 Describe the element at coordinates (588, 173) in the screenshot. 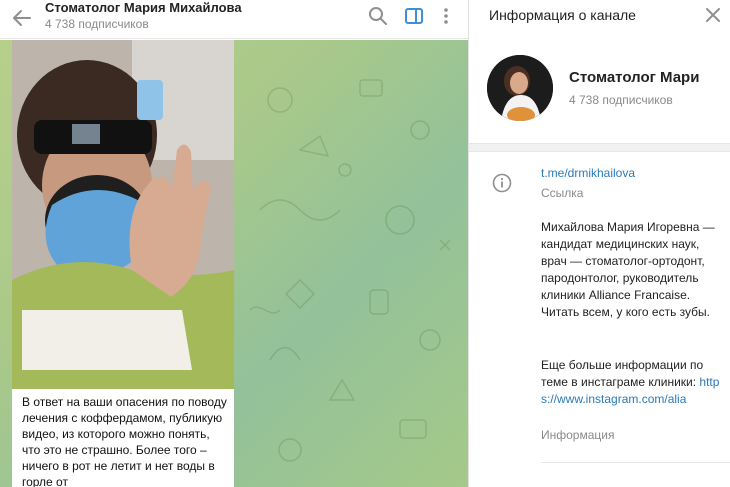

I see `channel-link: t.me/drmikhailova` at that location.